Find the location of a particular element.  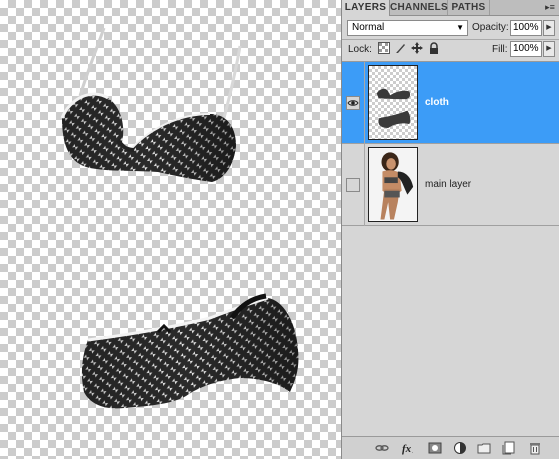

lock-all-icon is located at coordinates (434, 48).